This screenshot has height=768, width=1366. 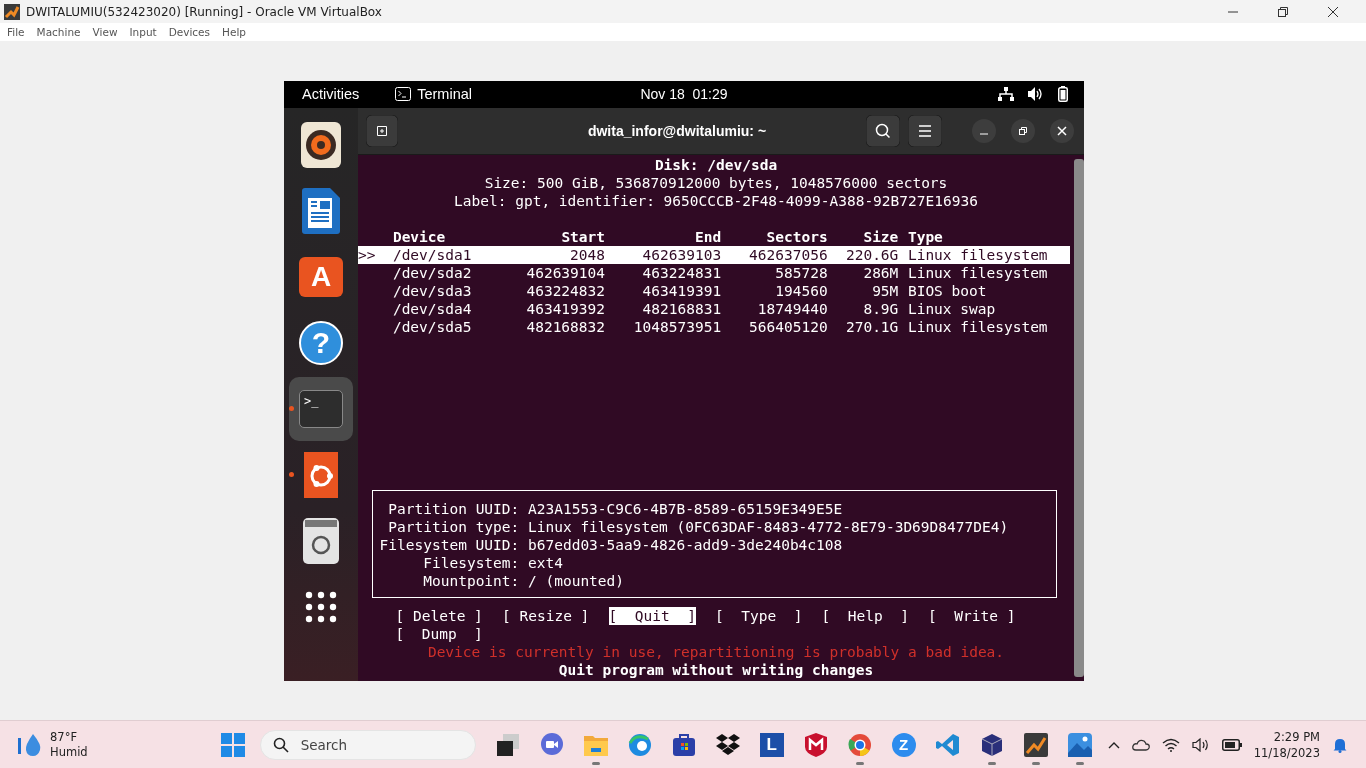 What do you see at coordinates (865, 615) in the screenshot?
I see `action-button: [ Help ]` at bounding box center [865, 615].